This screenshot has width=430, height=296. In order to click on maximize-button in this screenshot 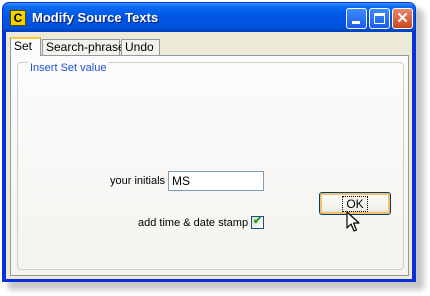, I will do `click(379, 18)`.